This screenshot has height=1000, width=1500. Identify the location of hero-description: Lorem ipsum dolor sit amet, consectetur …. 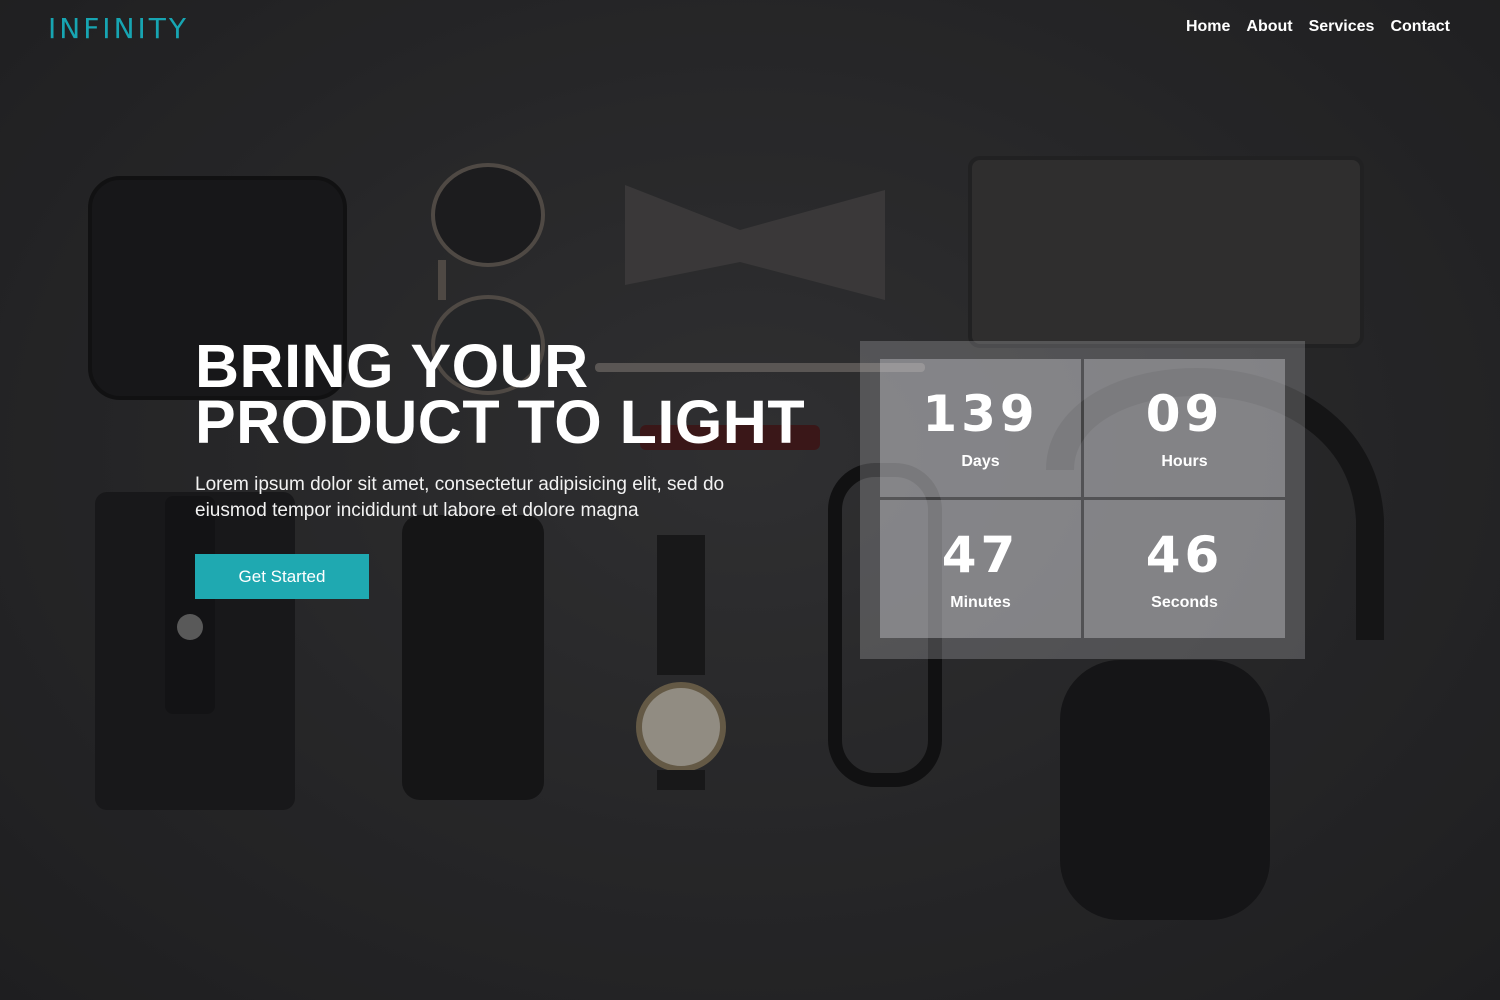
(460, 497).